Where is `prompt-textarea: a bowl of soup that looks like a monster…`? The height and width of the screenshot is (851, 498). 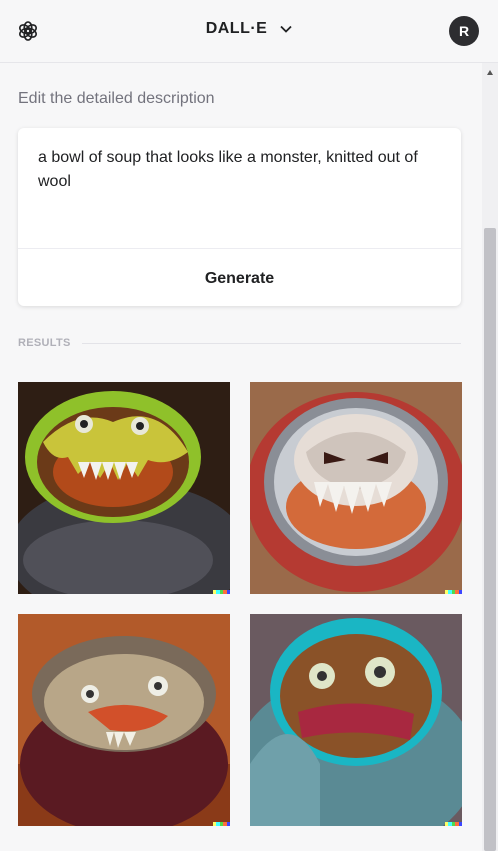
prompt-textarea: a bowl of soup that looks like a monster… is located at coordinates (243, 170).